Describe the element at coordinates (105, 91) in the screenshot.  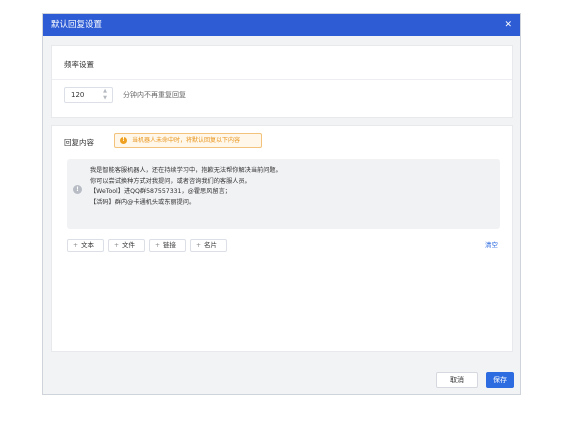
I see `stepper-up-icon: ▲` at that location.